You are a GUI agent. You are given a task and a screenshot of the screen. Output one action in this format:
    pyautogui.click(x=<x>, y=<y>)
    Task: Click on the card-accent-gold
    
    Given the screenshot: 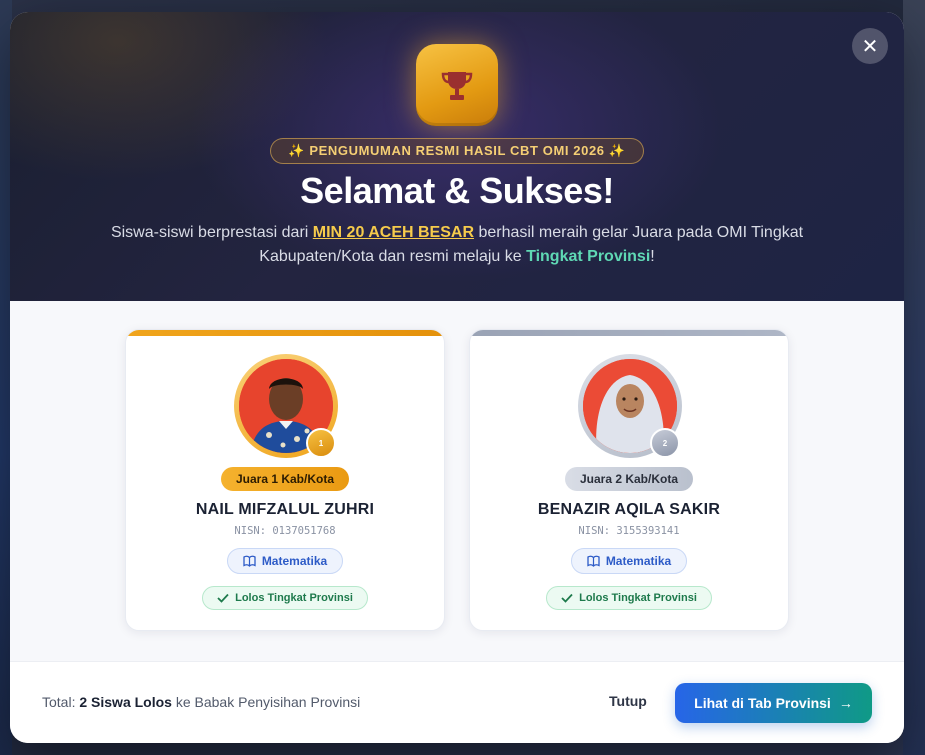 What is the action you would take?
    pyautogui.click(x=285, y=333)
    